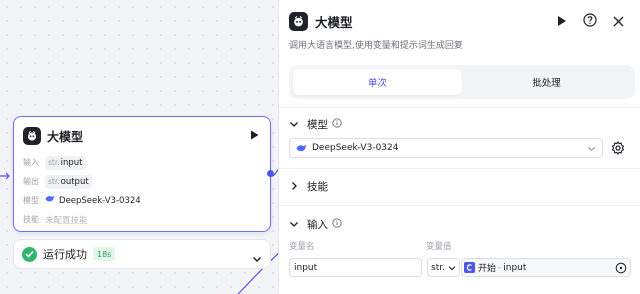  Describe the element at coordinates (31, 162) in the screenshot. I see `input-label: 输入` at that location.